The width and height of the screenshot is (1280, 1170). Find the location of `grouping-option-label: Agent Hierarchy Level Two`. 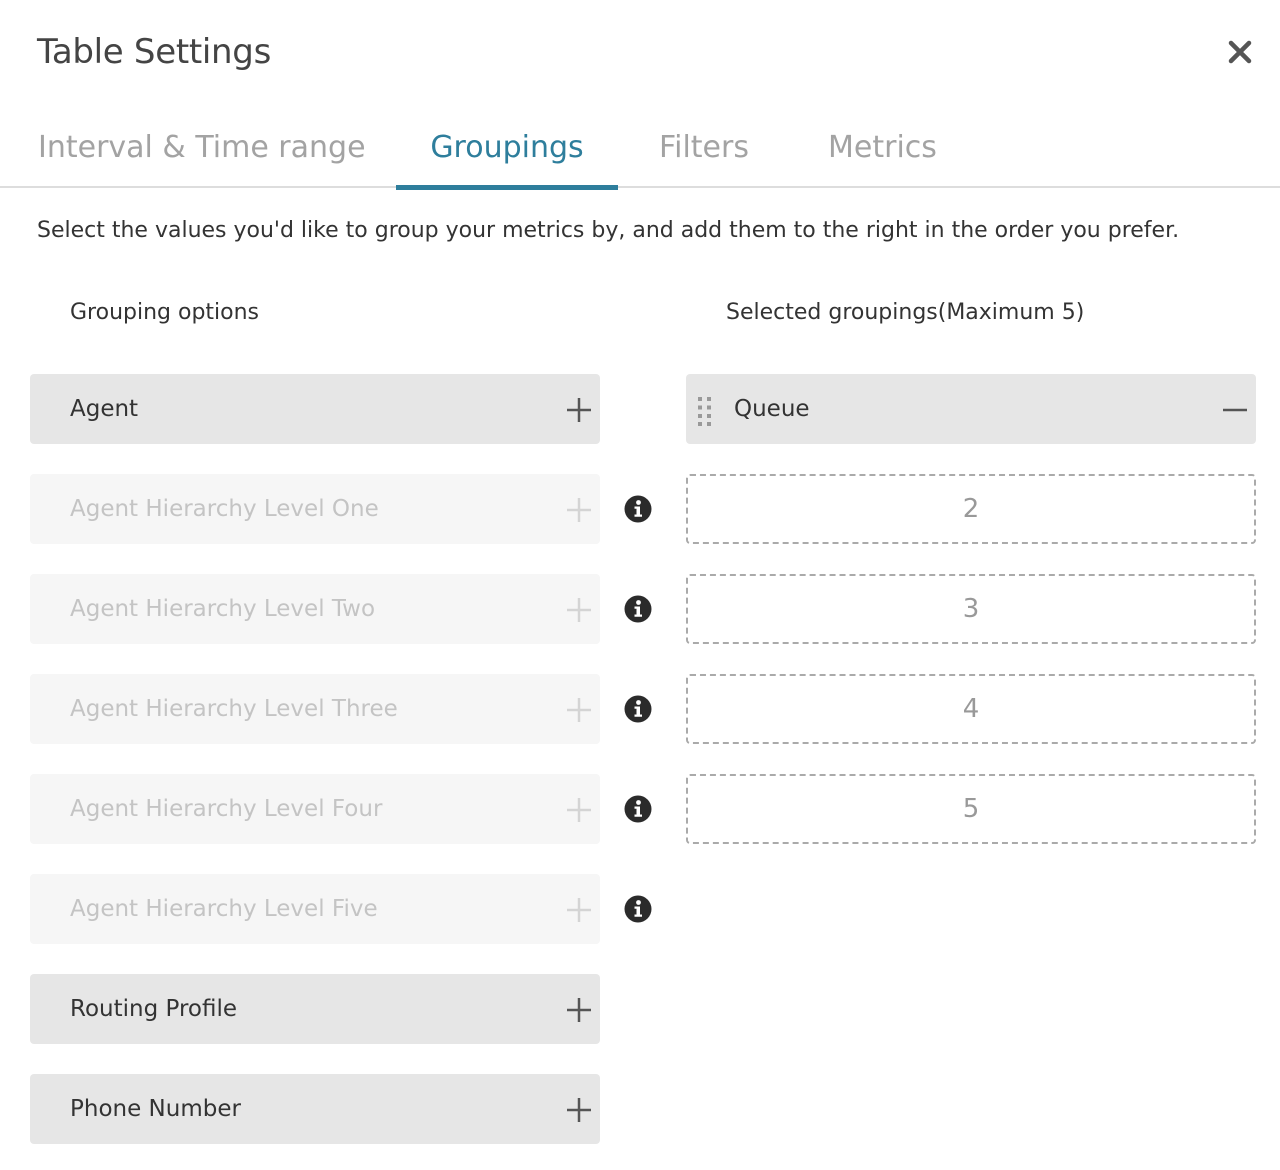

grouping-option-label: Agent Hierarchy Level Two is located at coordinates (223, 609).